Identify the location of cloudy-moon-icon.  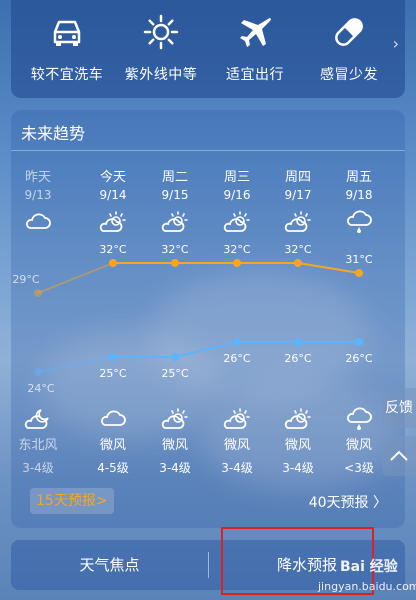
(36, 419).